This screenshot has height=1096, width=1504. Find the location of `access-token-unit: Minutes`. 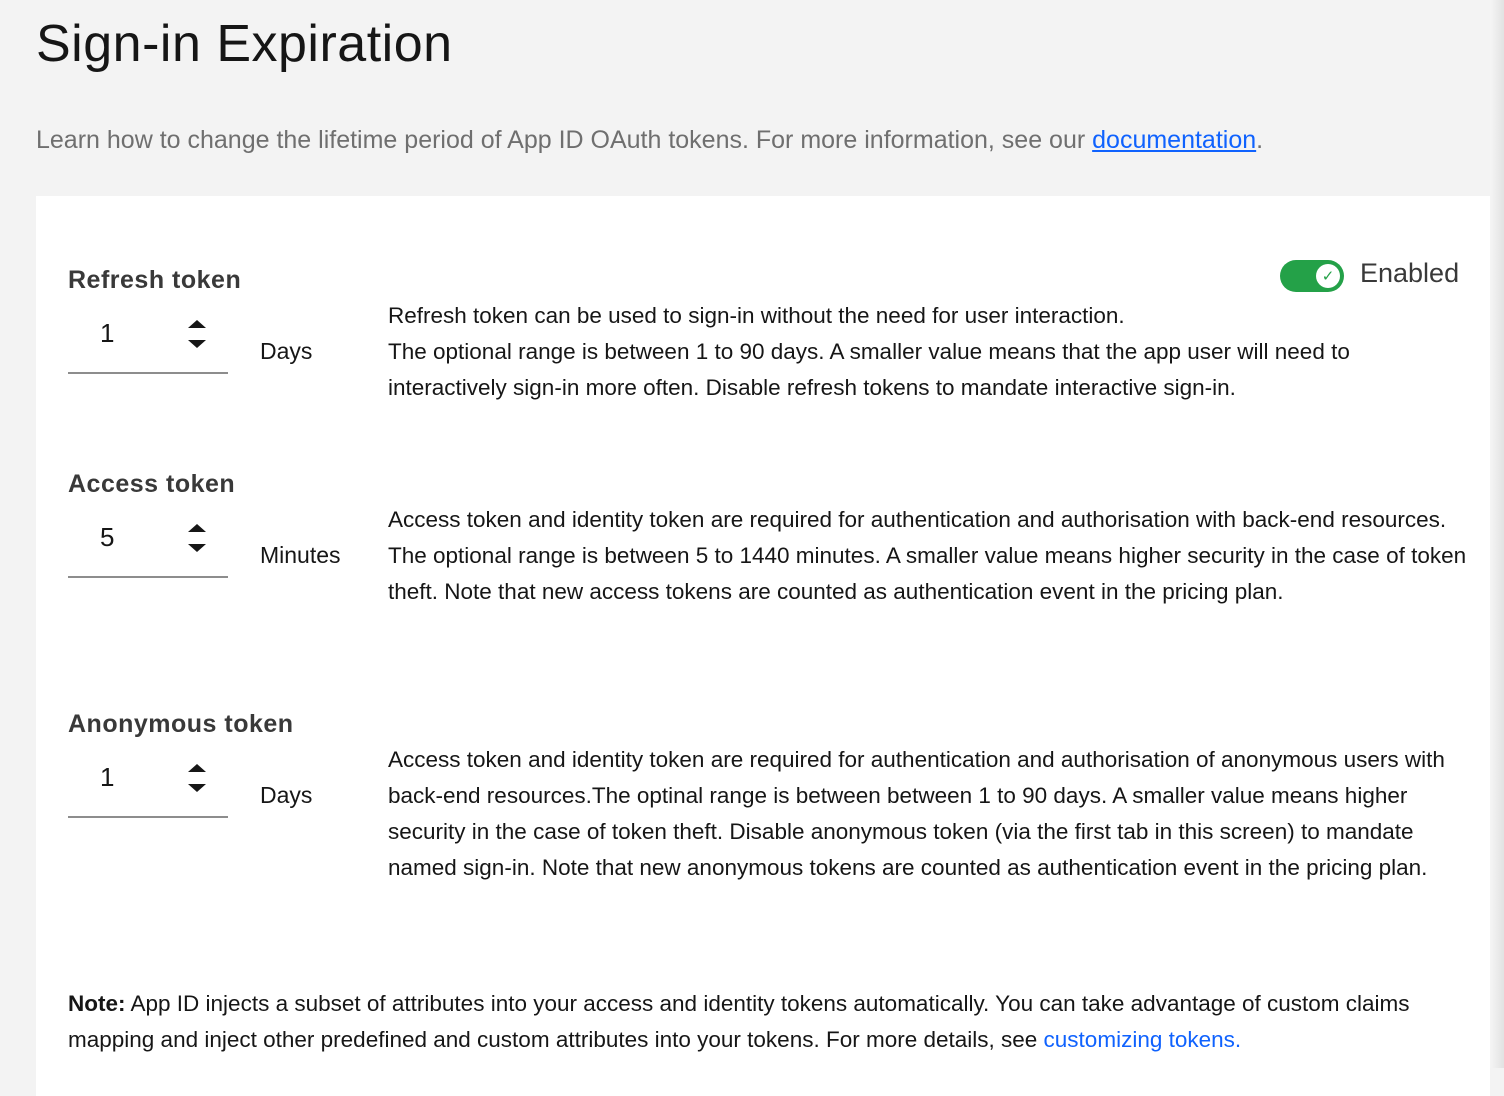

access-token-unit: Minutes is located at coordinates (300, 555).